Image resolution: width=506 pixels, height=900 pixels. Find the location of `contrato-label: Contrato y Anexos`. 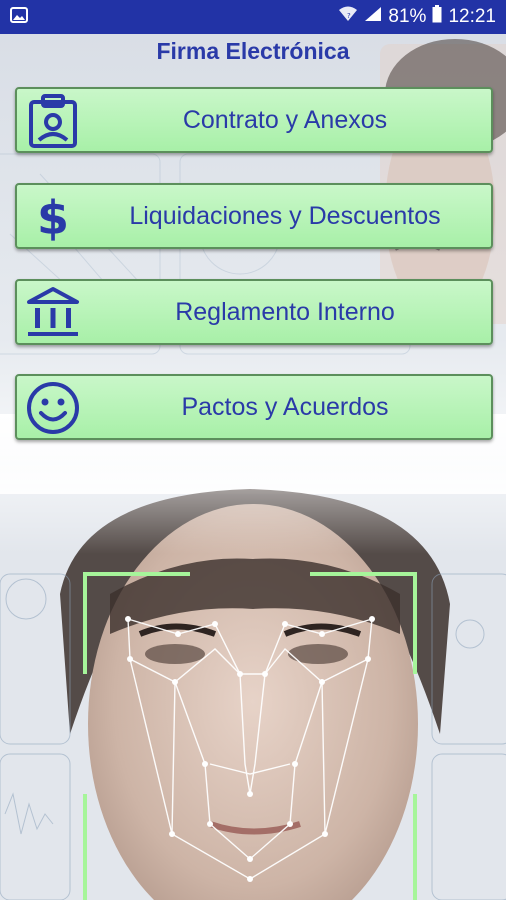

contrato-label: Contrato y Anexos is located at coordinates (285, 119).